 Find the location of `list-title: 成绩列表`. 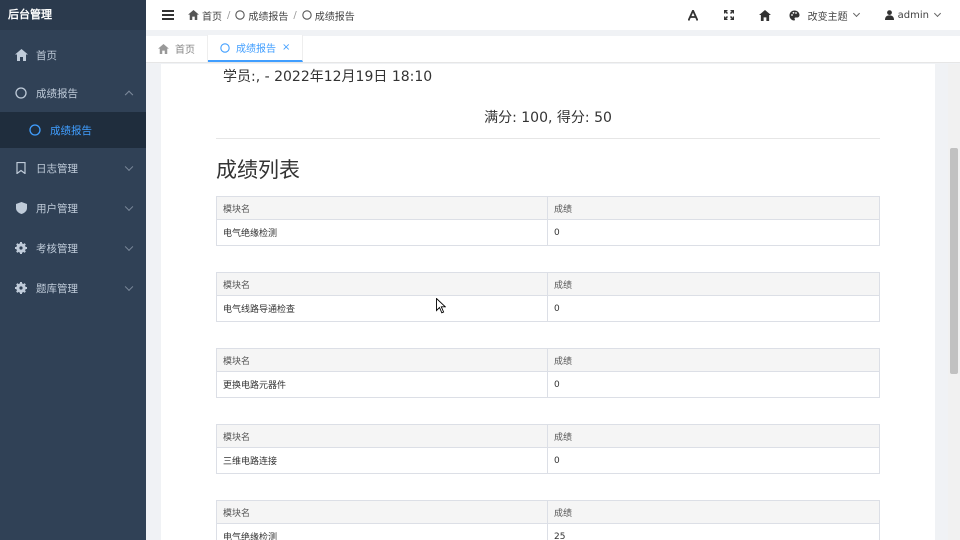

list-title: 成绩列表 is located at coordinates (258, 170).